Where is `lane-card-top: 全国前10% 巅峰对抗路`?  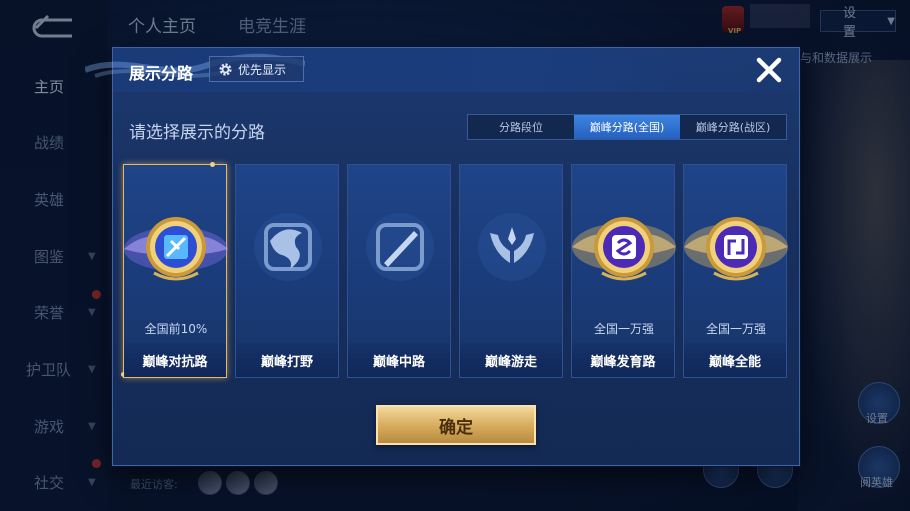
lane-card-top: 全国前10% 巅峰对抗路 is located at coordinates (174, 270).